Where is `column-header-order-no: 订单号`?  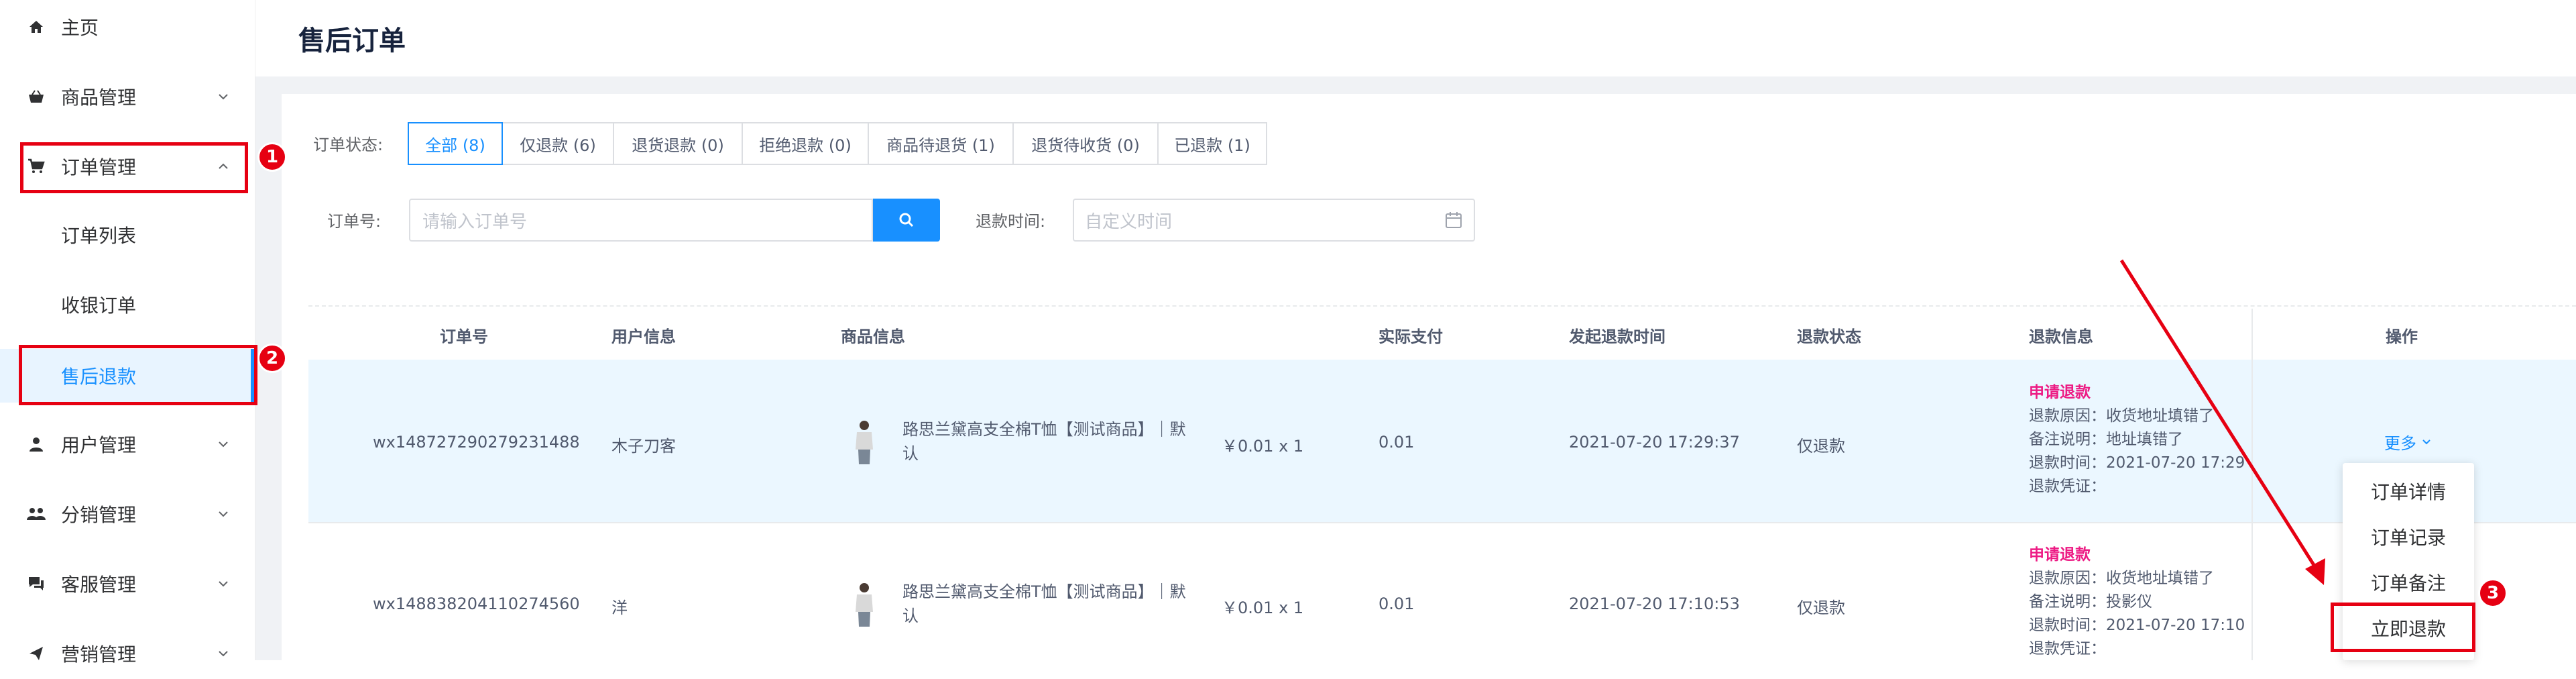 column-header-order-no: 订单号 is located at coordinates (464, 336).